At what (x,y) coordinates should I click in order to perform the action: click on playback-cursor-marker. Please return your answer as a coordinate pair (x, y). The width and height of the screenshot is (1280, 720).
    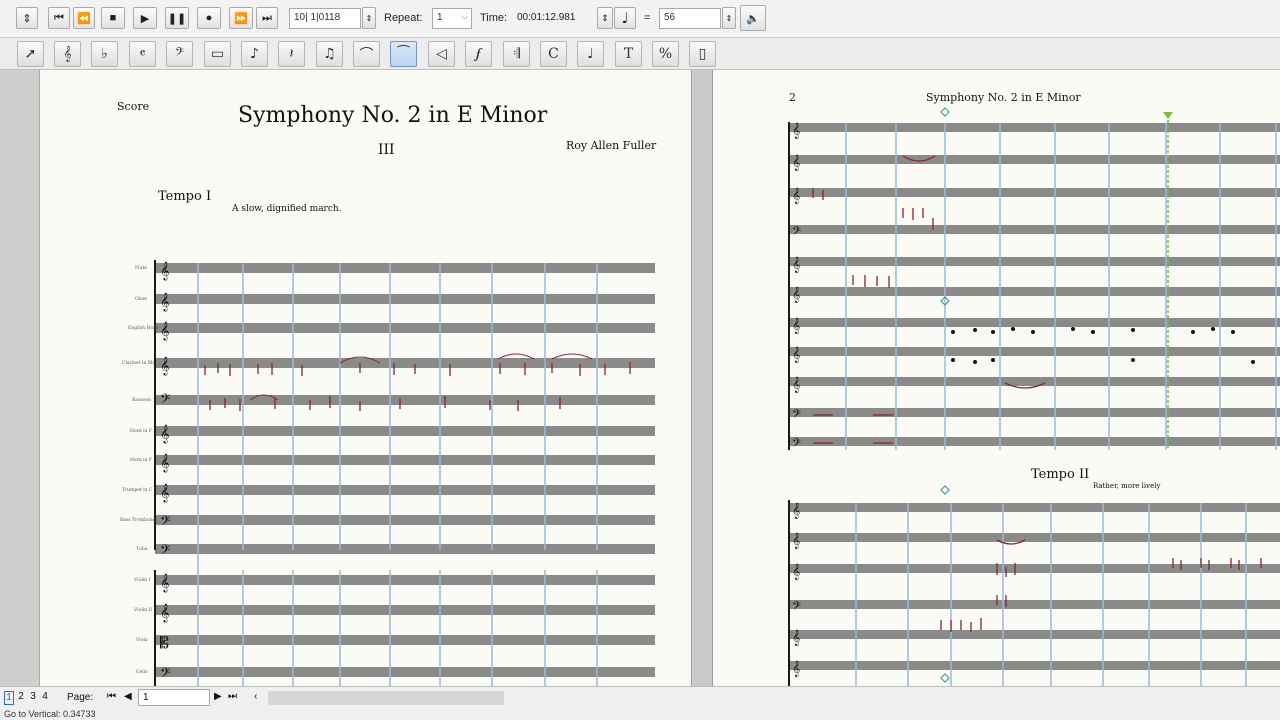
    Looking at the image, I should click on (1168, 115).